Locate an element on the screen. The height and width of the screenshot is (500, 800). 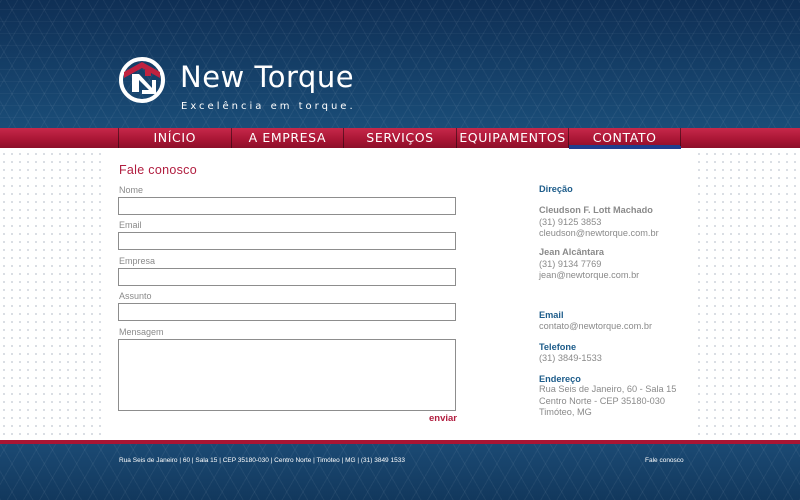
nav-item-a-empresa: A EMPRESA is located at coordinates (287, 138).